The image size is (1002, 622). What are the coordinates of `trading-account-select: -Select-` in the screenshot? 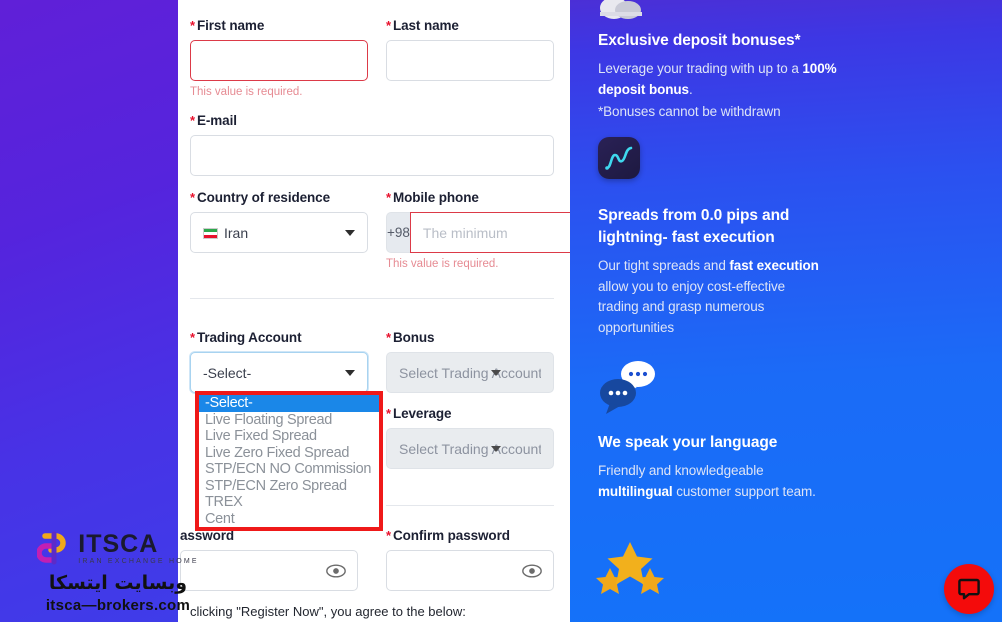 It's located at (279, 372).